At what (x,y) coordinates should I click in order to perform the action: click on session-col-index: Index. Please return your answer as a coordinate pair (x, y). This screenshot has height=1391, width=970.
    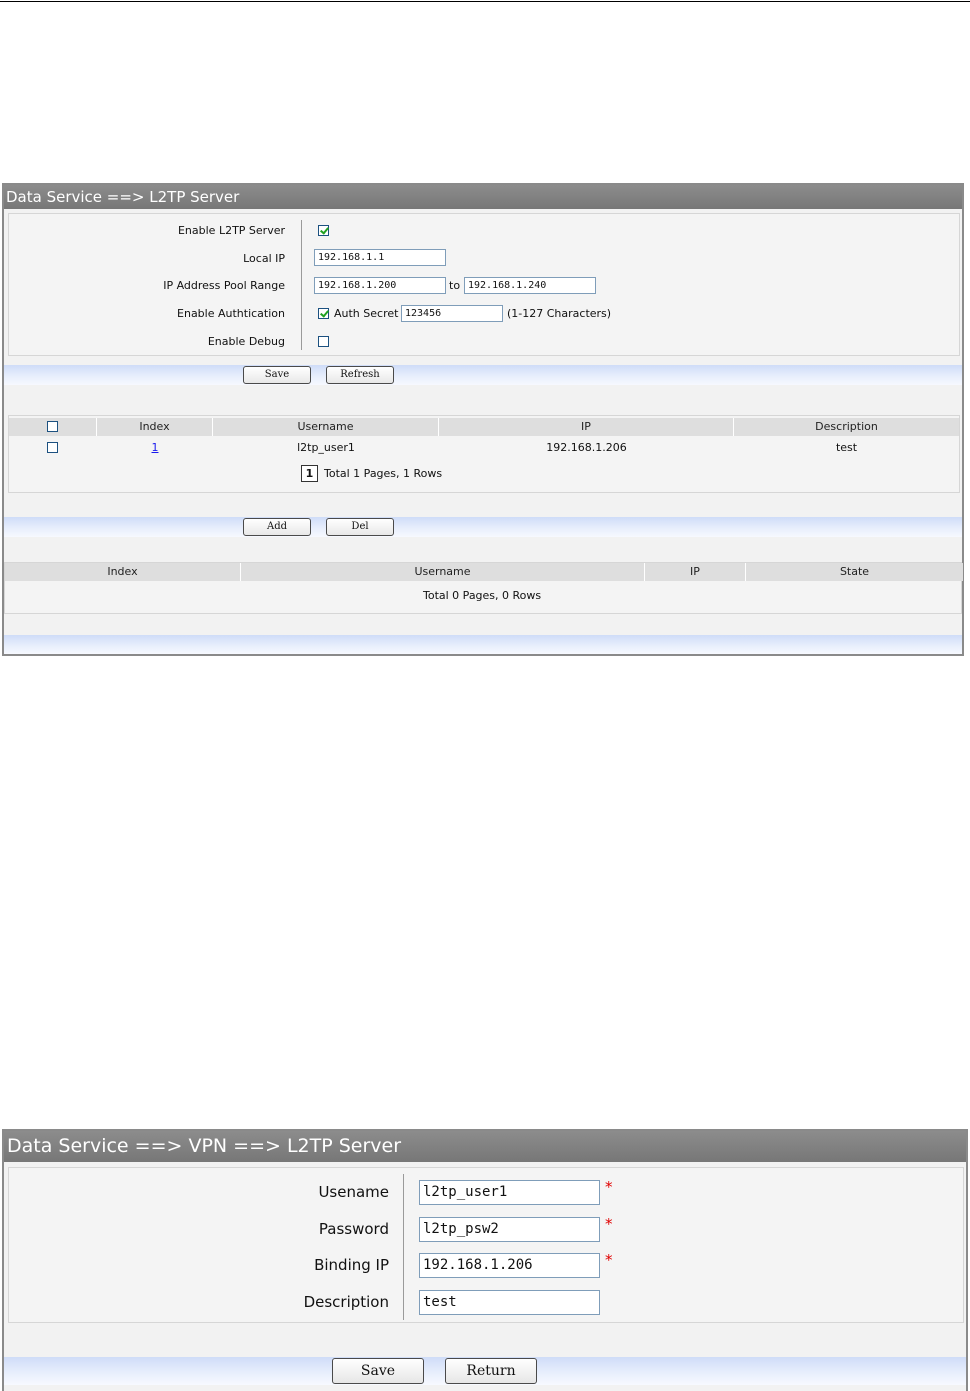
    Looking at the image, I should click on (123, 572).